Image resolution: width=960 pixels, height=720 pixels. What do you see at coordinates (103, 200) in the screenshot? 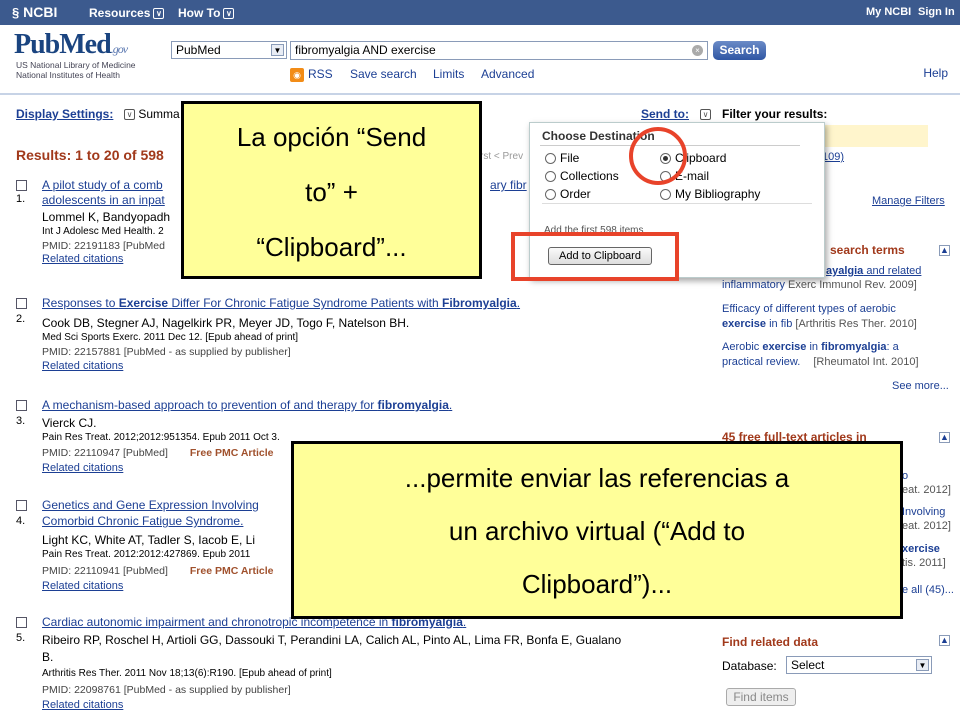
I see `result-title-line2: adolescents in an inpat` at bounding box center [103, 200].